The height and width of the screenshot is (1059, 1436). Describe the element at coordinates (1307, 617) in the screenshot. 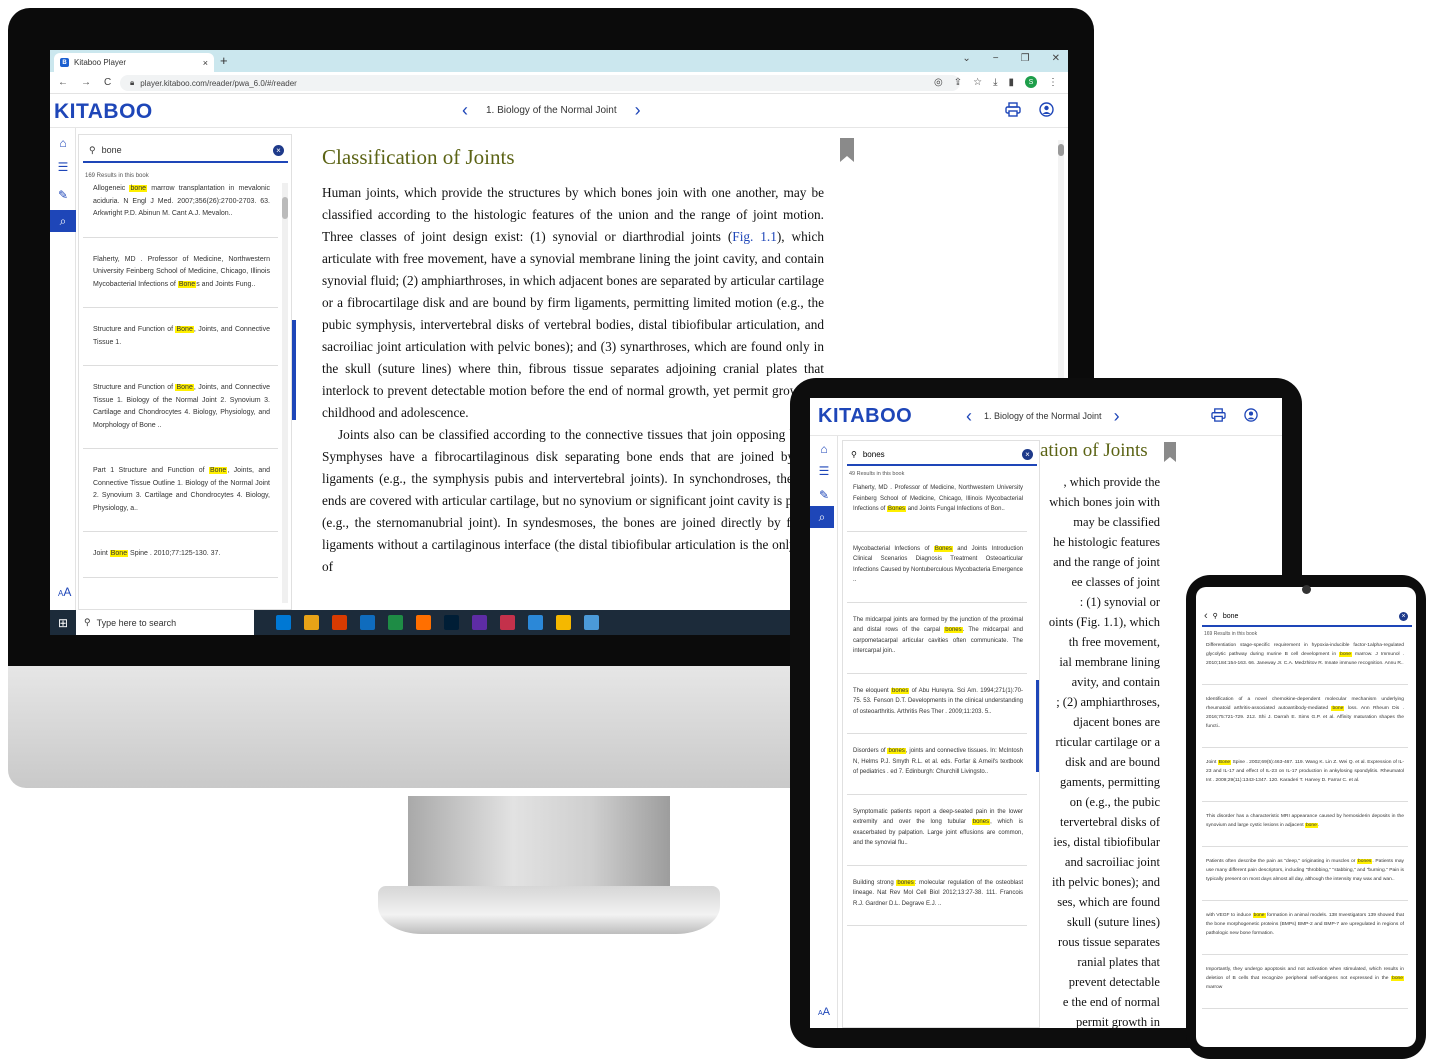

I see `phone-search-input: ‹ ⚲ bone ×` at that location.